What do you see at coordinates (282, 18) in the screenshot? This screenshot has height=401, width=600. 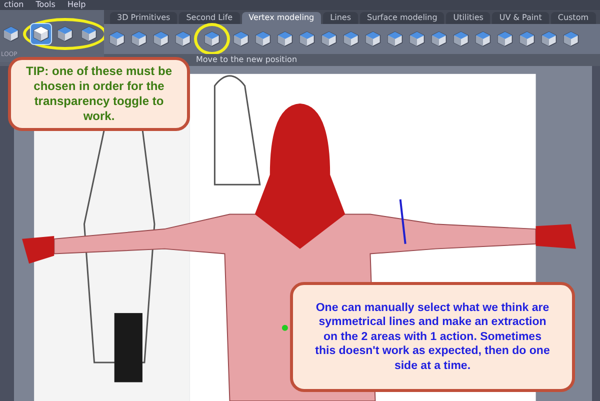 I see `tab: Vertex modeling` at bounding box center [282, 18].